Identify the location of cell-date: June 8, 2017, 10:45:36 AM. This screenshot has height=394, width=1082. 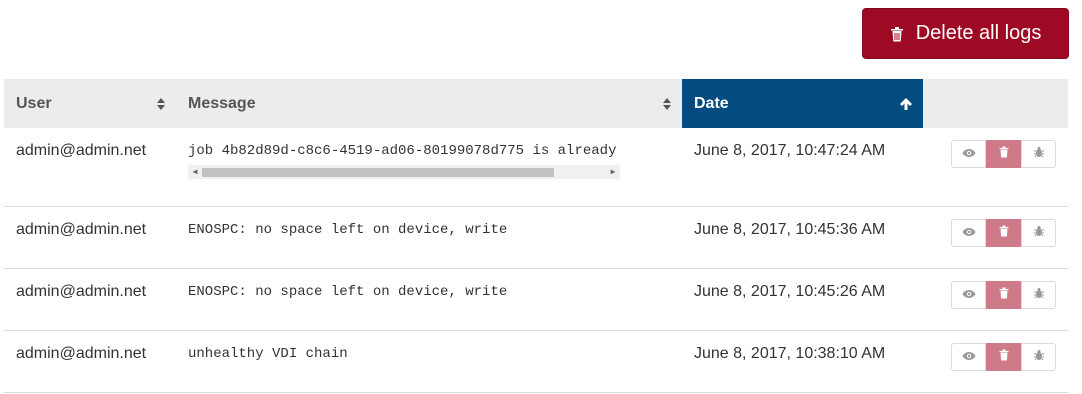
(790, 229).